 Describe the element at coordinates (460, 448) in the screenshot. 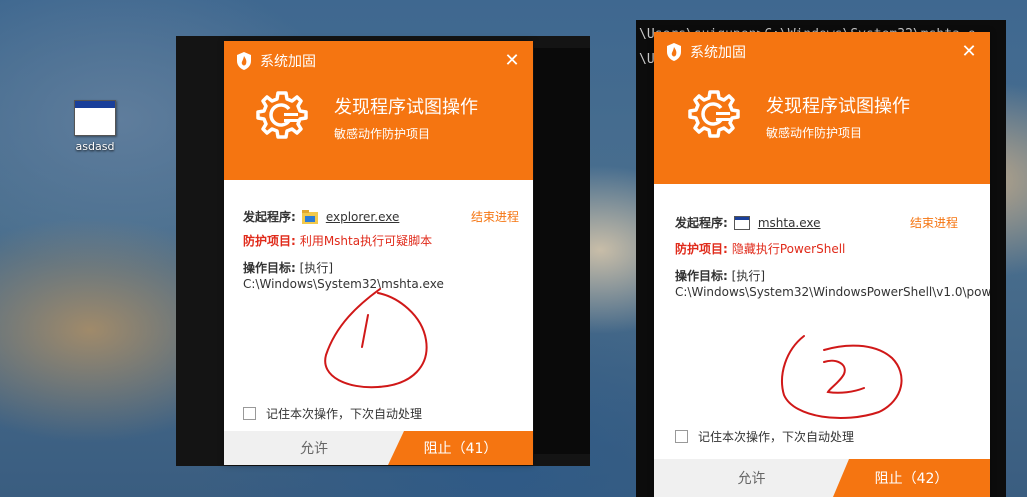

I see `block-button: 阻止（41）` at that location.